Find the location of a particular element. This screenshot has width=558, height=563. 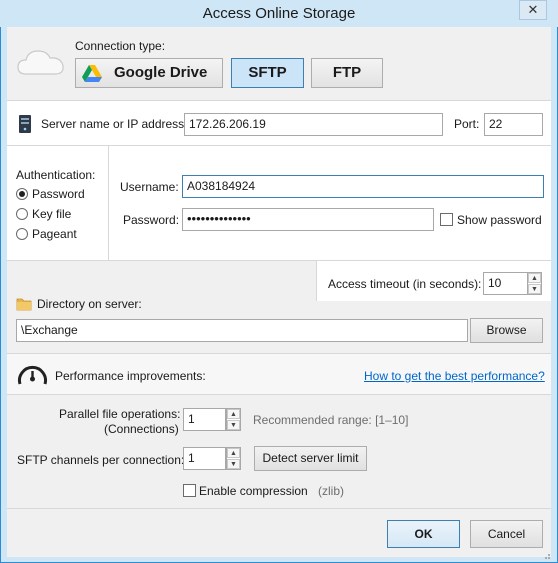

detect-server-limit-button: Detect server limit is located at coordinates (310, 458).